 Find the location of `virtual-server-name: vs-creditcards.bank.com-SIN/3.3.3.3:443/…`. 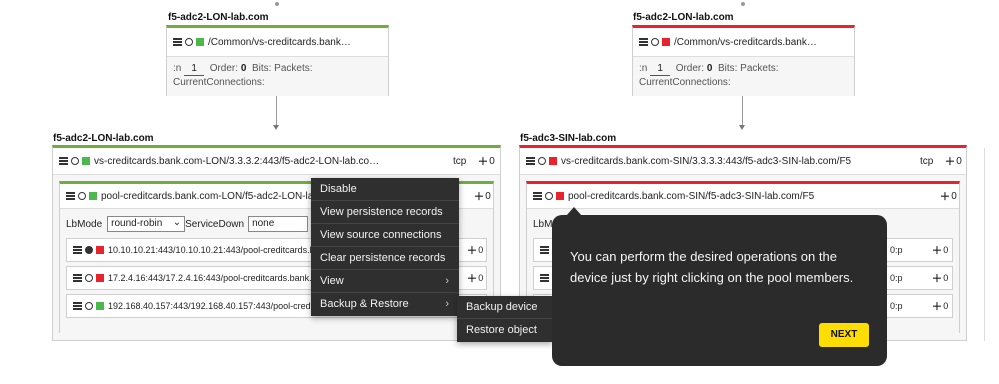

virtual-server-name: vs-creditcards.bank.com-SIN/3.3.3.3:443/… is located at coordinates (706, 161).